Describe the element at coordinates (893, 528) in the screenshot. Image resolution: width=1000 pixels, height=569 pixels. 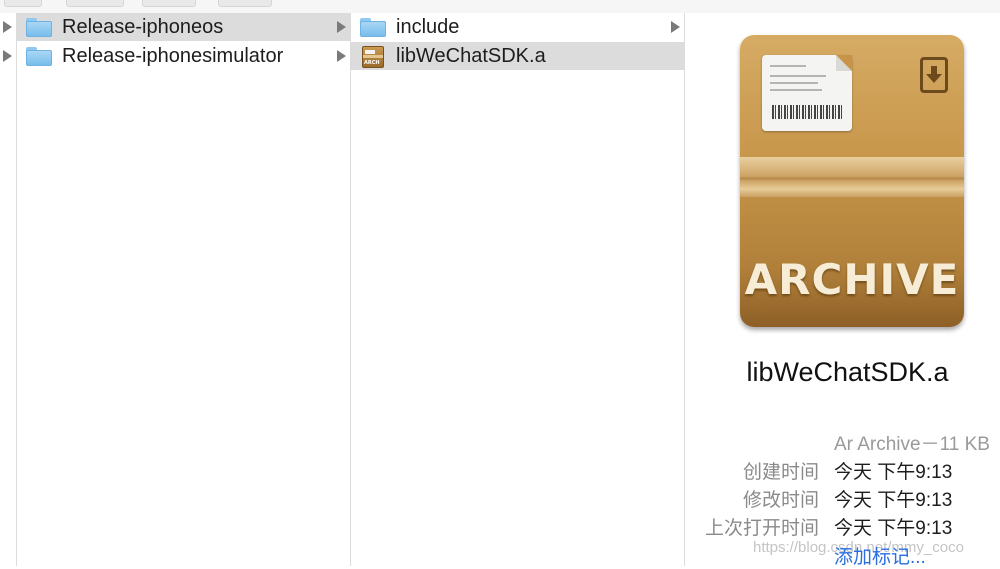
I see `info-value-last-opened: 今天 下午9:13` at that location.